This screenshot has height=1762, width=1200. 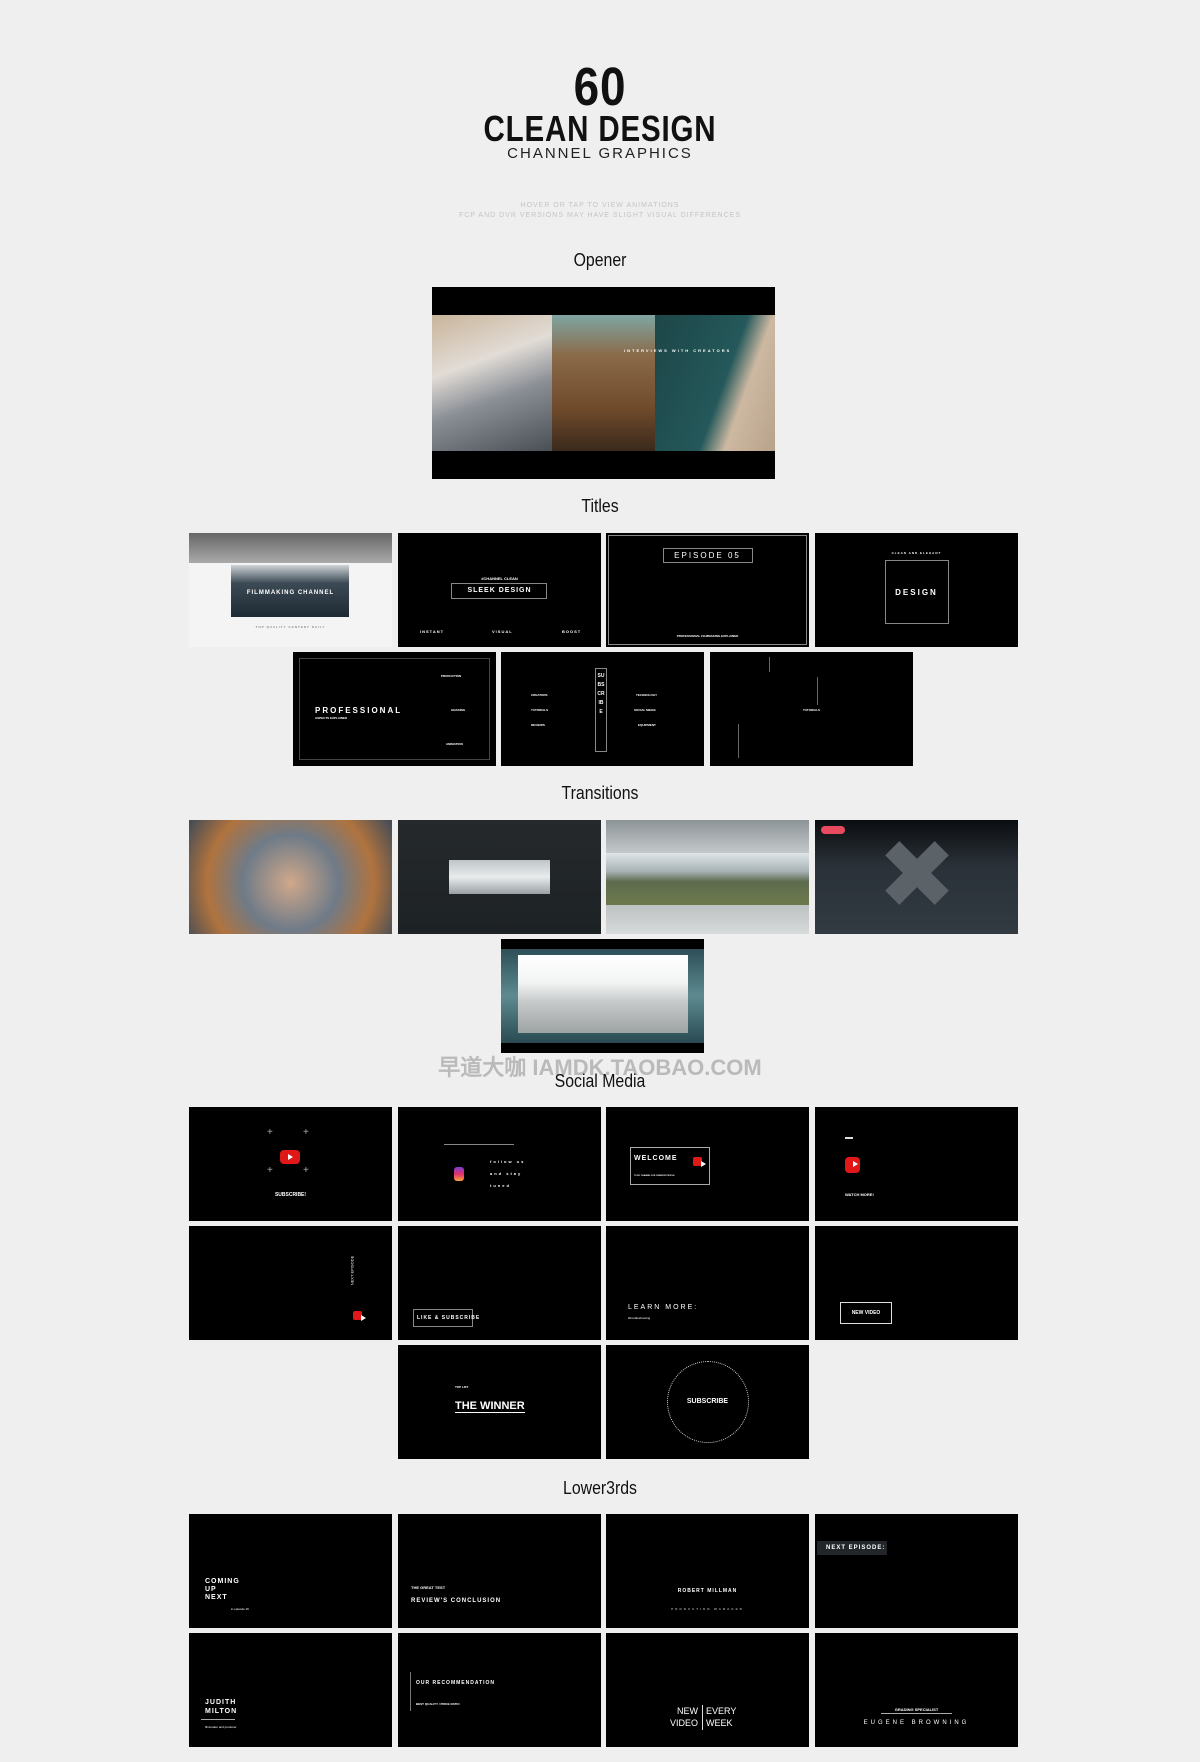 What do you see at coordinates (916, 1571) in the screenshot?
I see `lower-card-next-episode: NEXT EPISODE:` at bounding box center [916, 1571].